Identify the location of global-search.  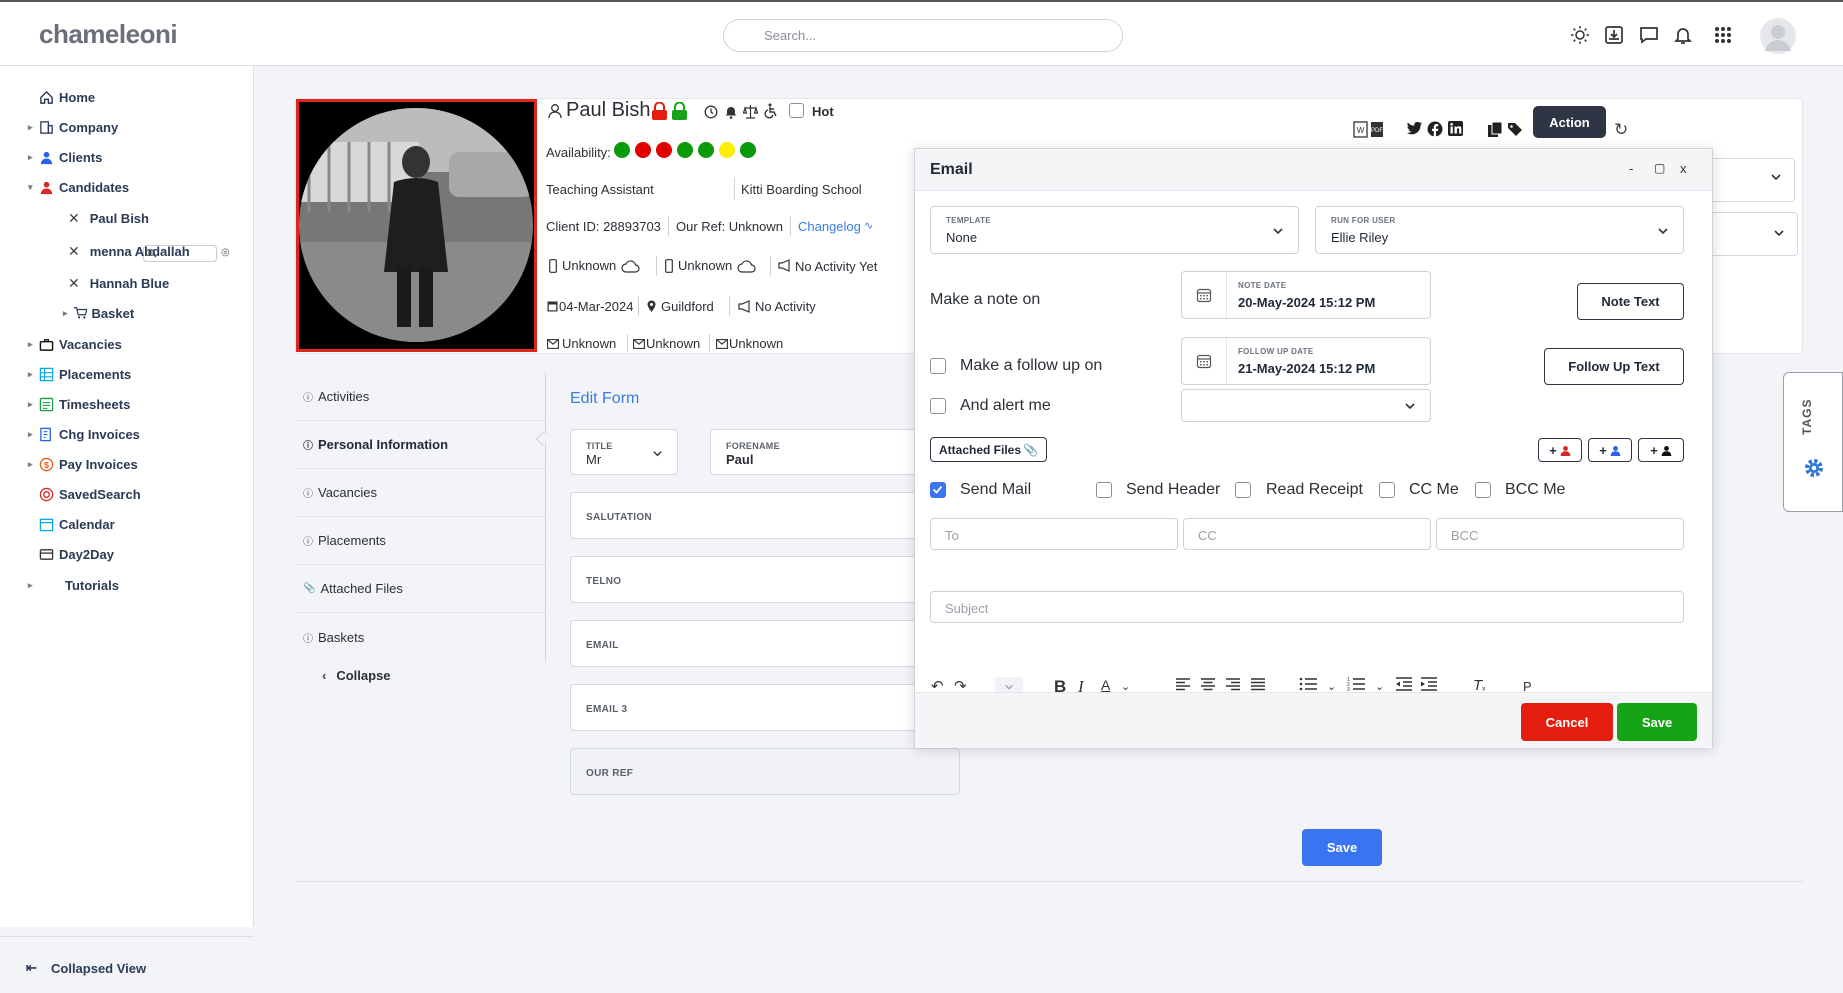
(923, 35).